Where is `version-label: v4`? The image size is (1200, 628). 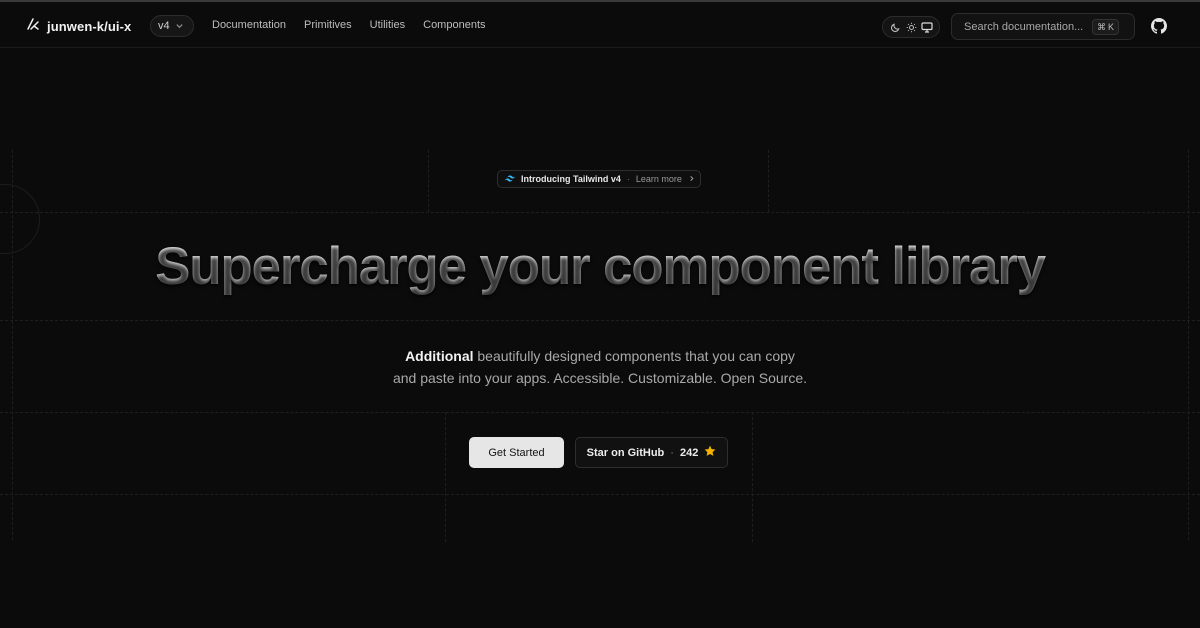 version-label: v4 is located at coordinates (164, 26).